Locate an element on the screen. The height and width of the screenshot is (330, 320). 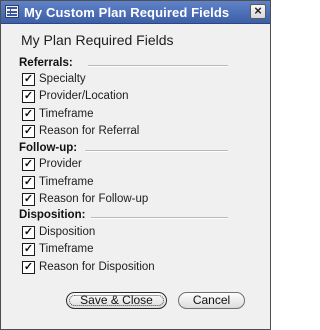
checkbox-label: Specialty is located at coordinates (62, 79).